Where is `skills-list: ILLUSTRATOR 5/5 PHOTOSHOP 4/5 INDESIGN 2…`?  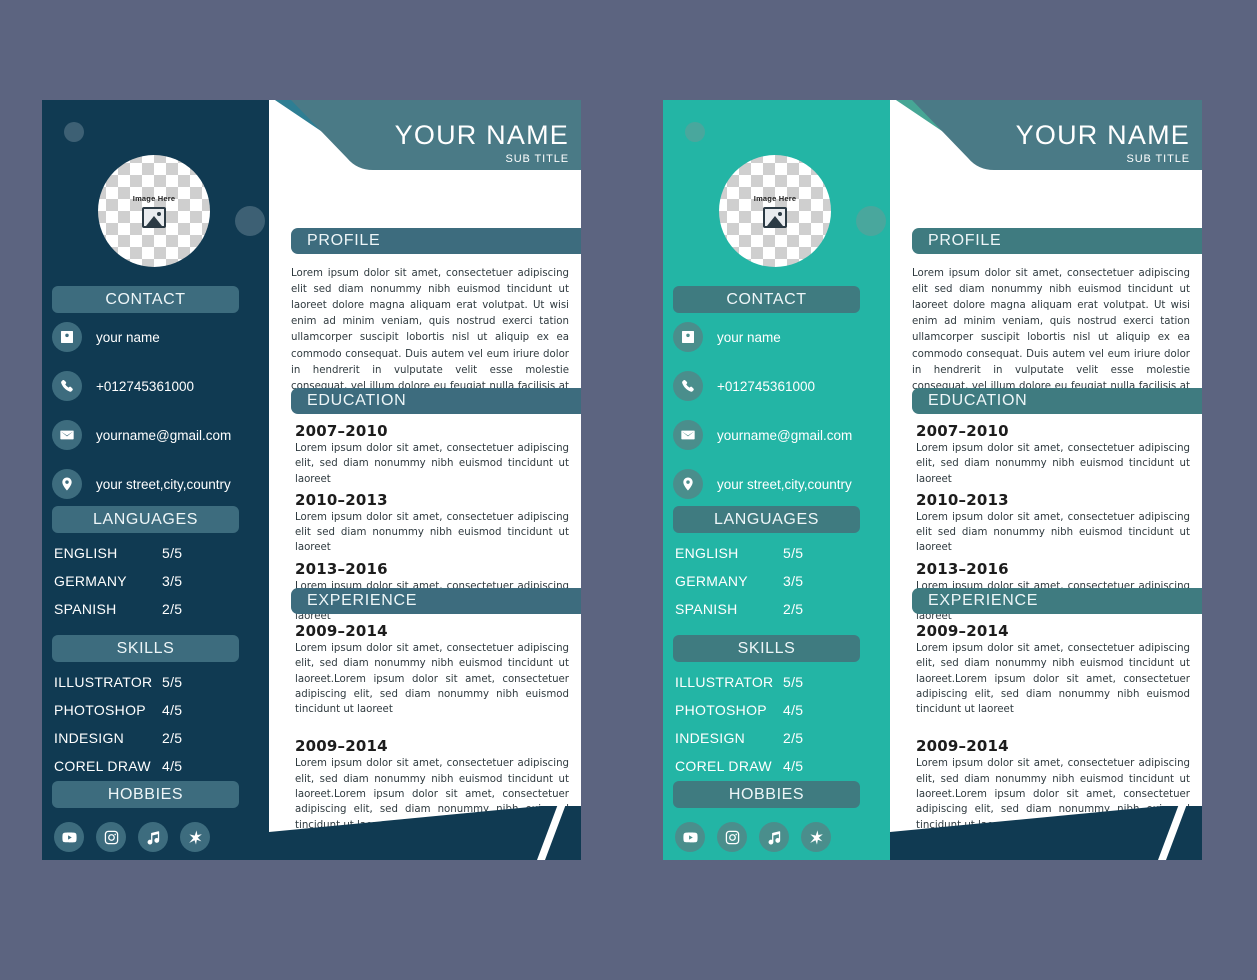
skills-list: ILLUSTRATOR 5/5 PHOTOSHOP 4/5 INDESIGN 2… is located at coordinates (775, 730).